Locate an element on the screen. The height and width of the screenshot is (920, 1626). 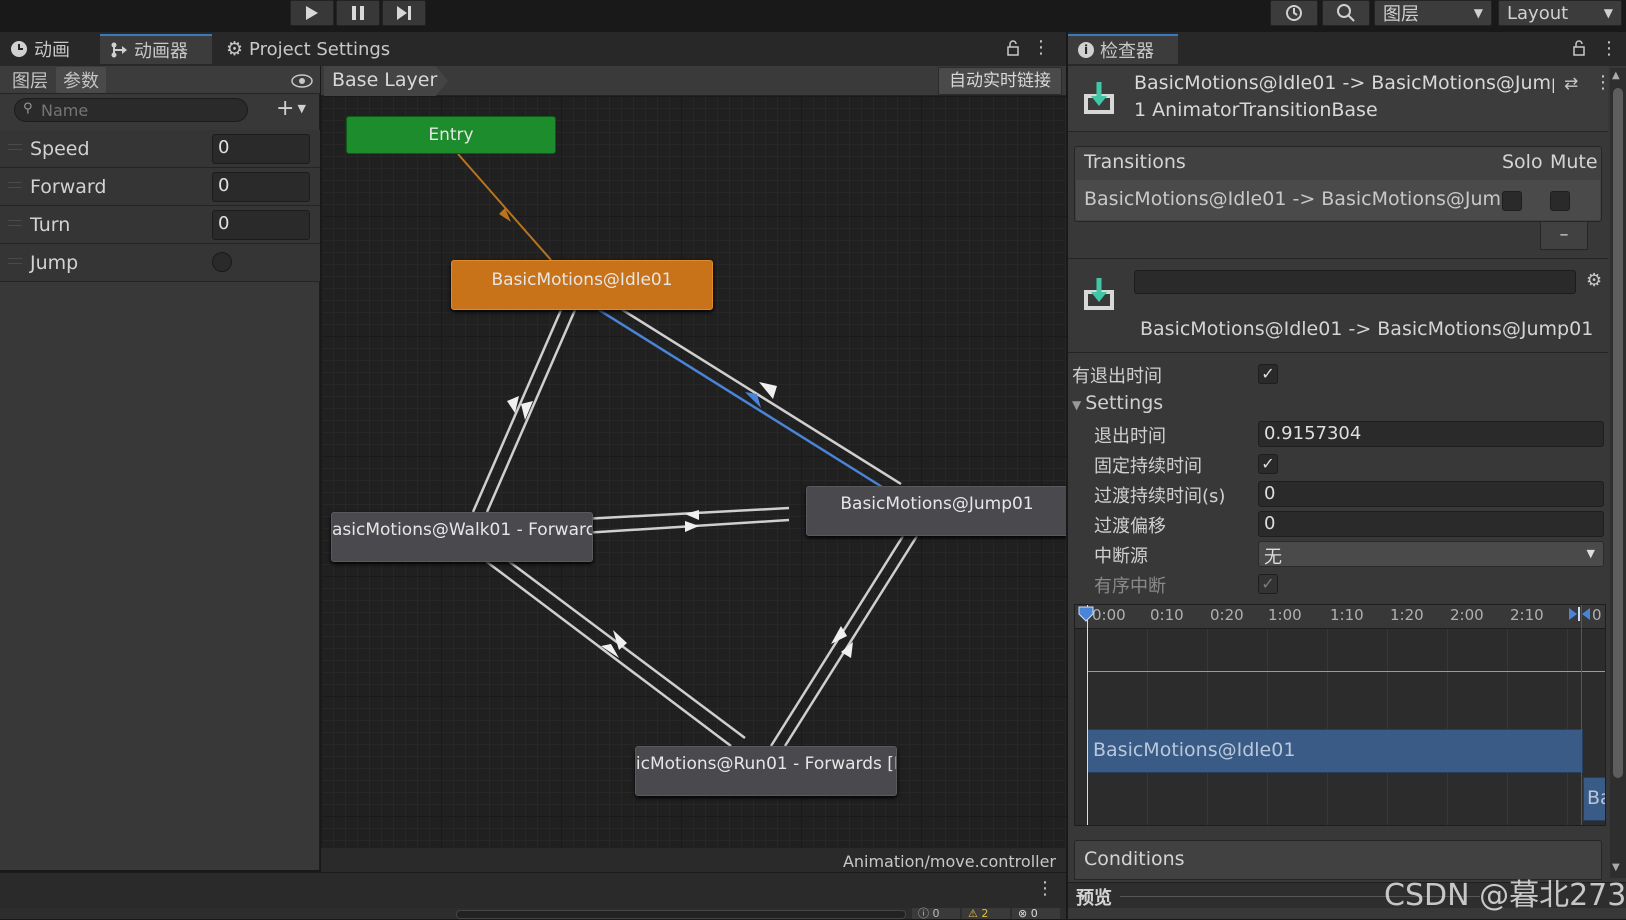
transition-offset-field: 0 is located at coordinates (1431, 524).